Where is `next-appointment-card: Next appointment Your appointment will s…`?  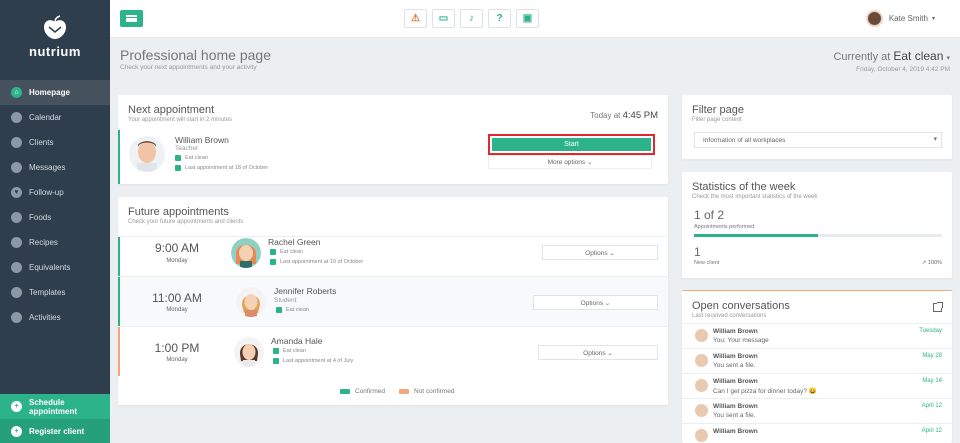
next-appointment-card: Next appointment Your appointment will s… is located at coordinates (393, 139).